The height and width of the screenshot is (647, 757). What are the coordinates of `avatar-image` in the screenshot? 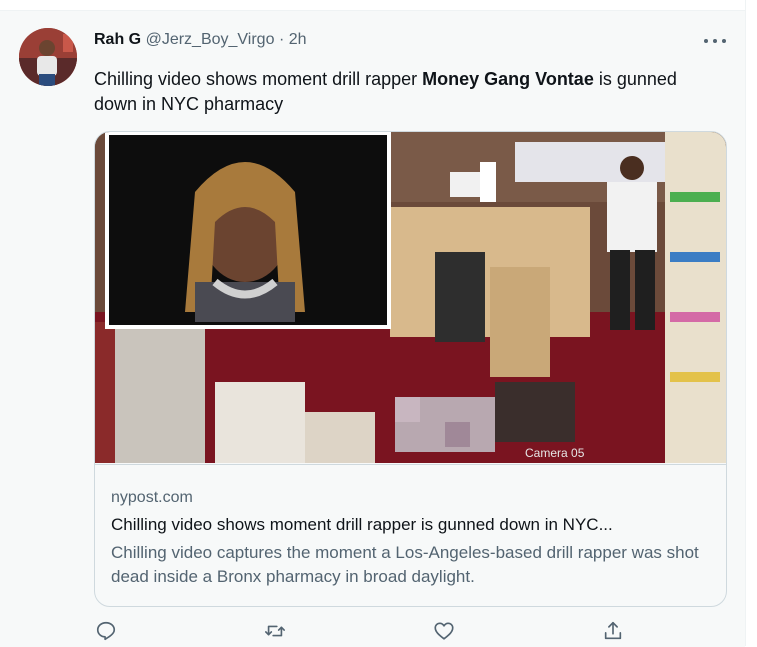 It's located at (48, 57).